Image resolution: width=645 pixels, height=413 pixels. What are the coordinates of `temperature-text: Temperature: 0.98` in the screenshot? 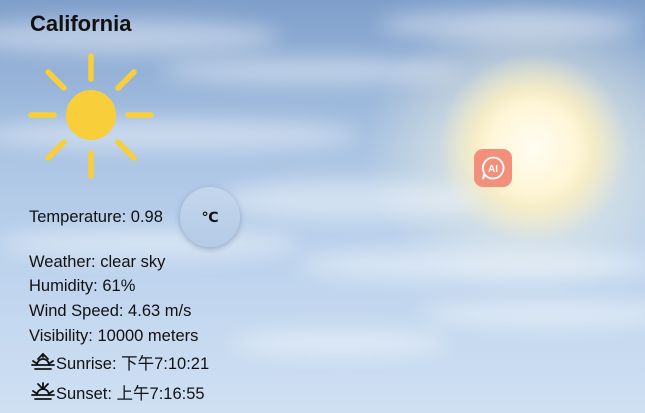 It's located at (96, 217).